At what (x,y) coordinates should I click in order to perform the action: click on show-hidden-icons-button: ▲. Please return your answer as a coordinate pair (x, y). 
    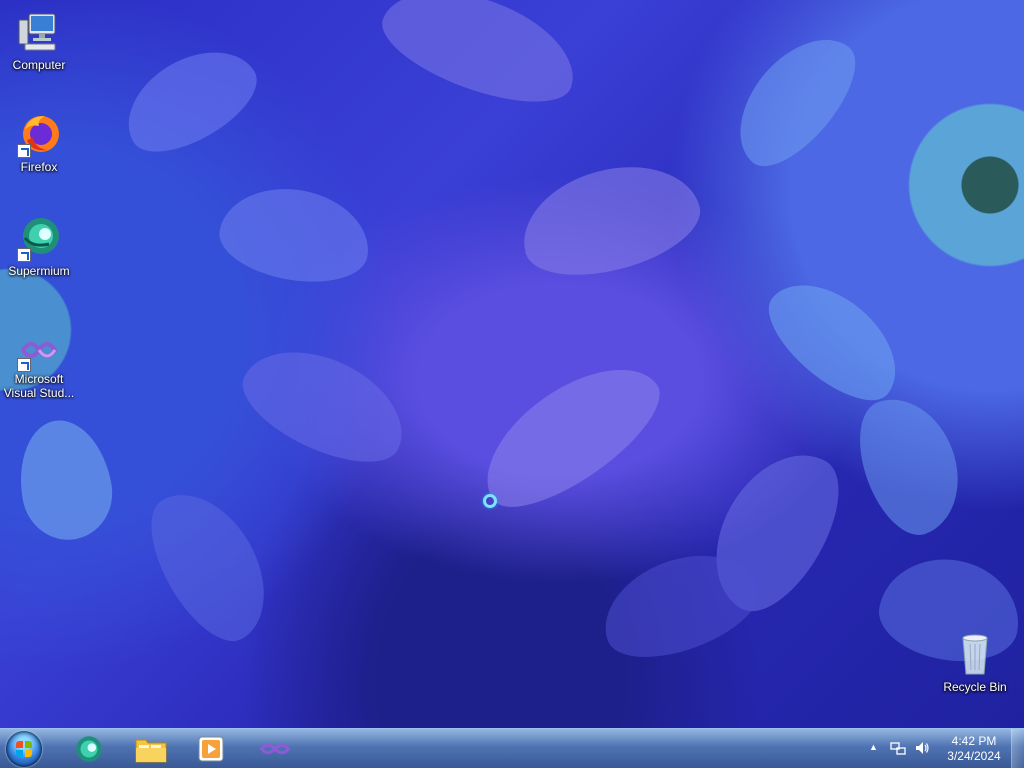
    Looking at the image, I should click on (873, 747).